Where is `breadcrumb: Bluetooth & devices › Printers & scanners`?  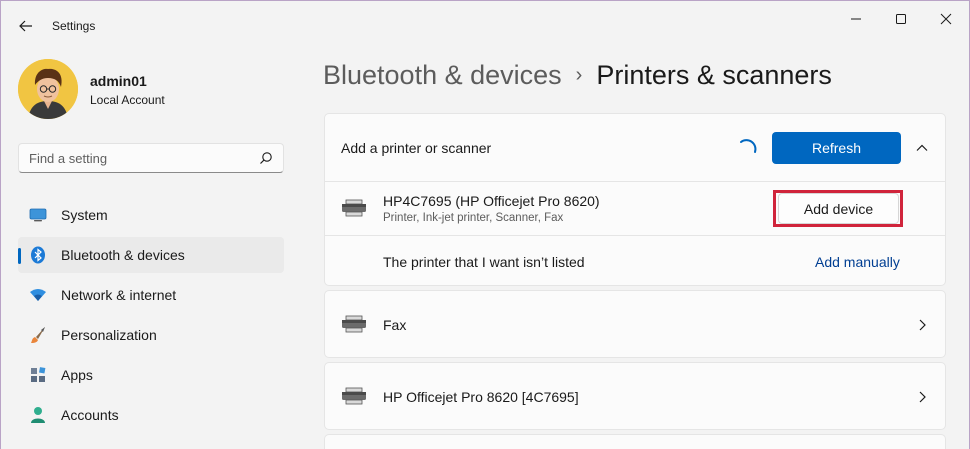
breadcrumb: Bluetooth & devices › Printers & scanners is located at coordinates (577, 75).